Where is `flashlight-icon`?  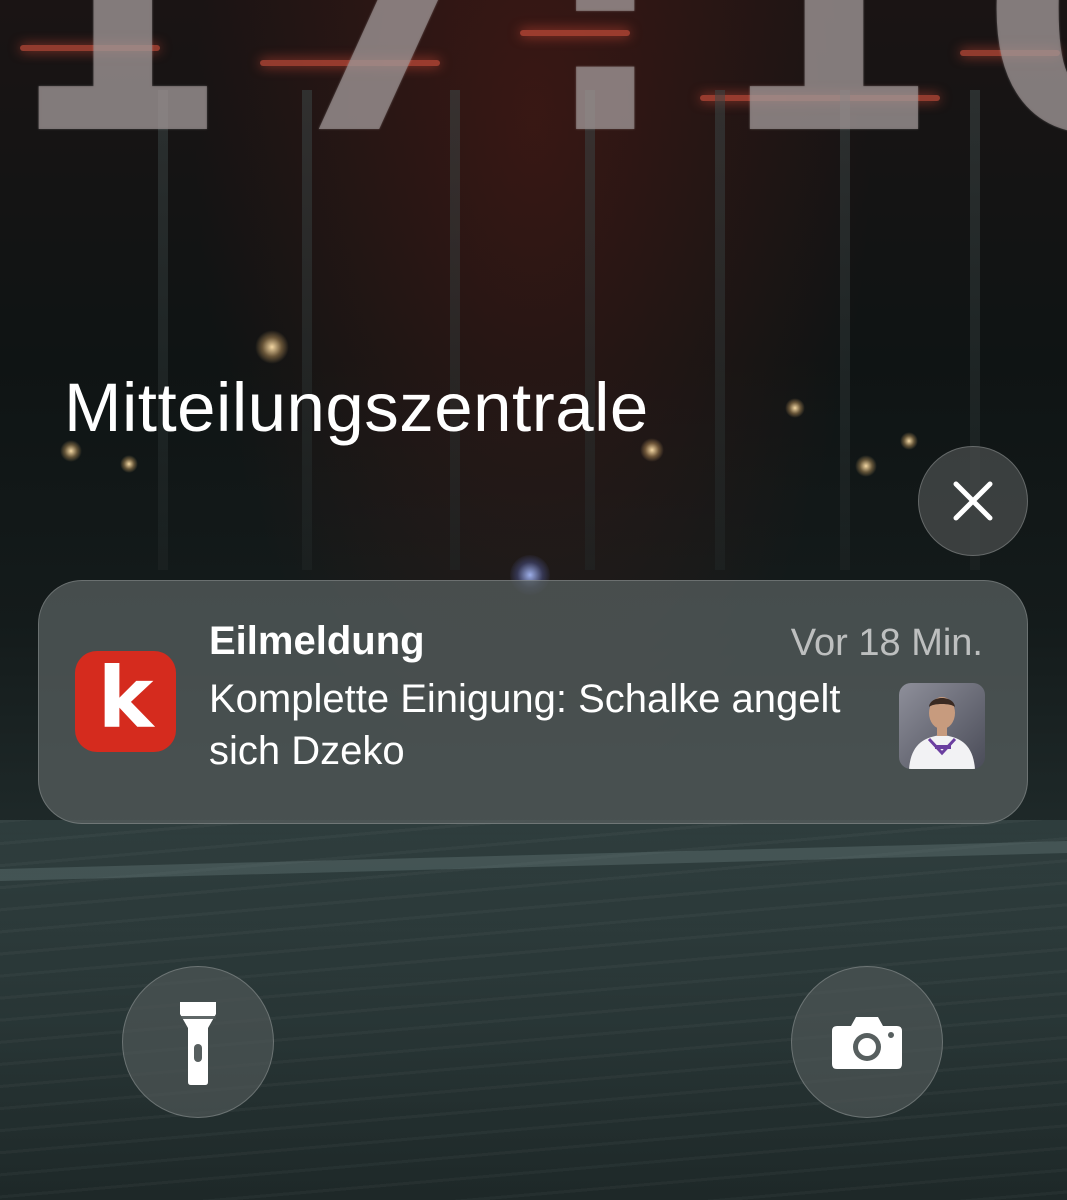
flashlight-icon is located at coordinates (198, 1043).